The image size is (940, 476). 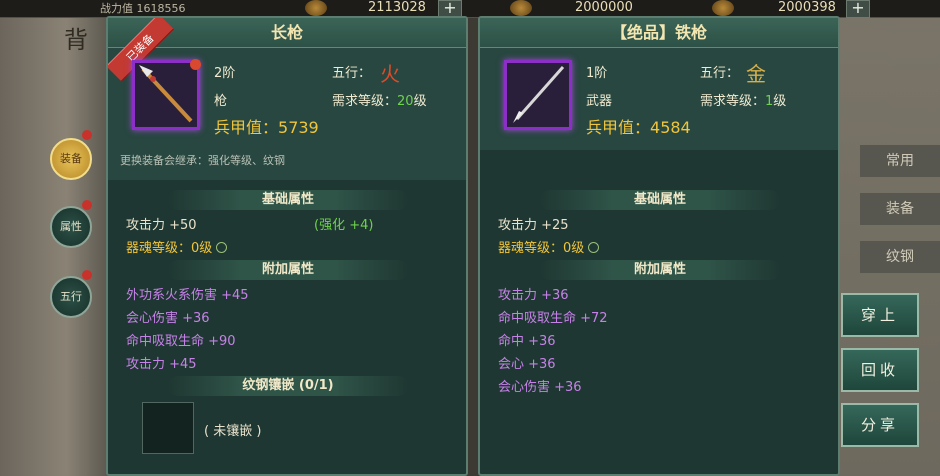 What do you see at coordinates (880, 425) in the screenshot?
I see `share-button: 分享` at bounding box center [880, 425].